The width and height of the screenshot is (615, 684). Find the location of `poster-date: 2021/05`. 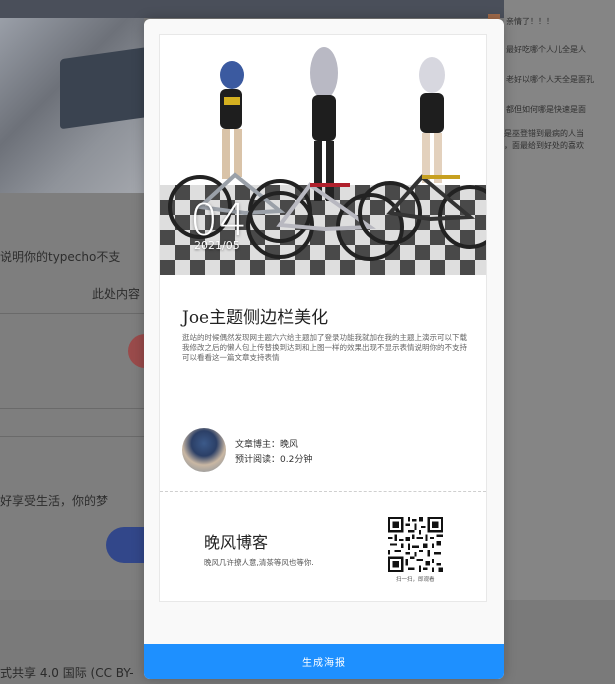

poster-date: 2021/05 is located at coordinates (217, 245).